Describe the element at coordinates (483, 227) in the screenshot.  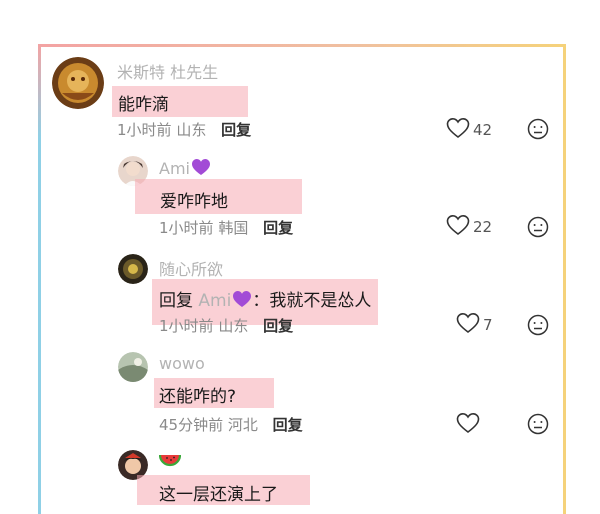
I see `like-count: 22` at that location.